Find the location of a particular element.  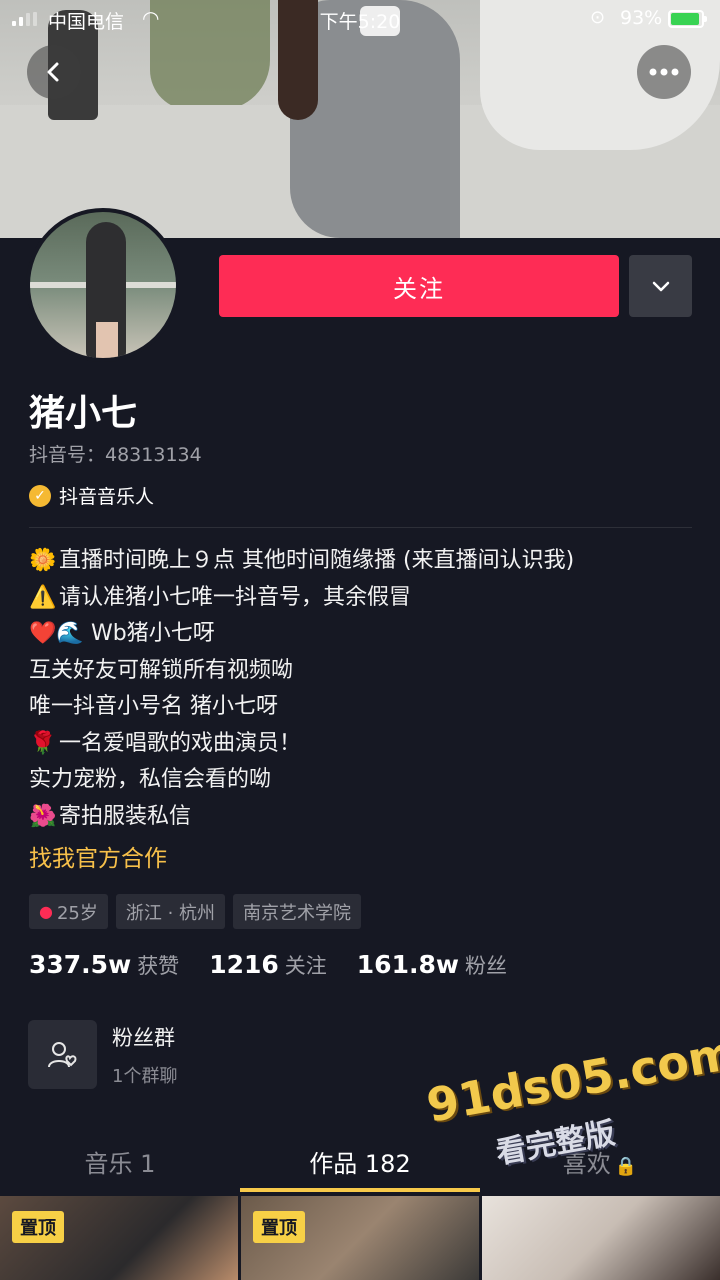

more-icon is located at coordinates (664, 72).